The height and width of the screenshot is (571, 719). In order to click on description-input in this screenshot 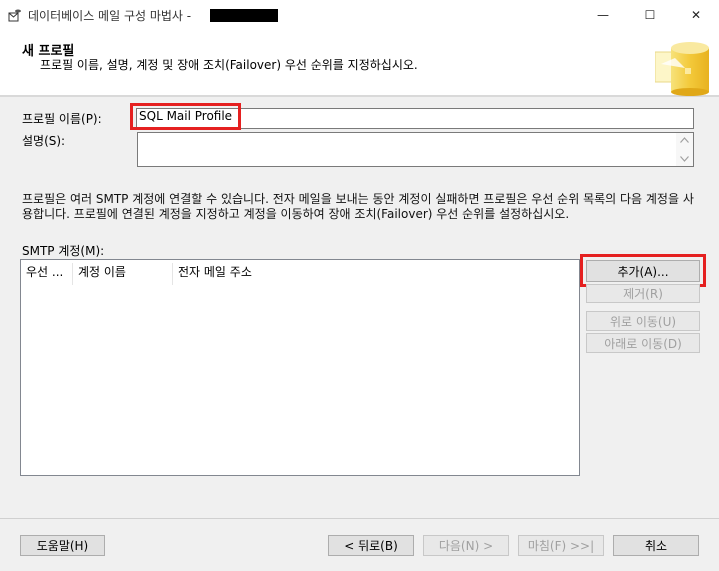, I will do `click(415, 149)`.